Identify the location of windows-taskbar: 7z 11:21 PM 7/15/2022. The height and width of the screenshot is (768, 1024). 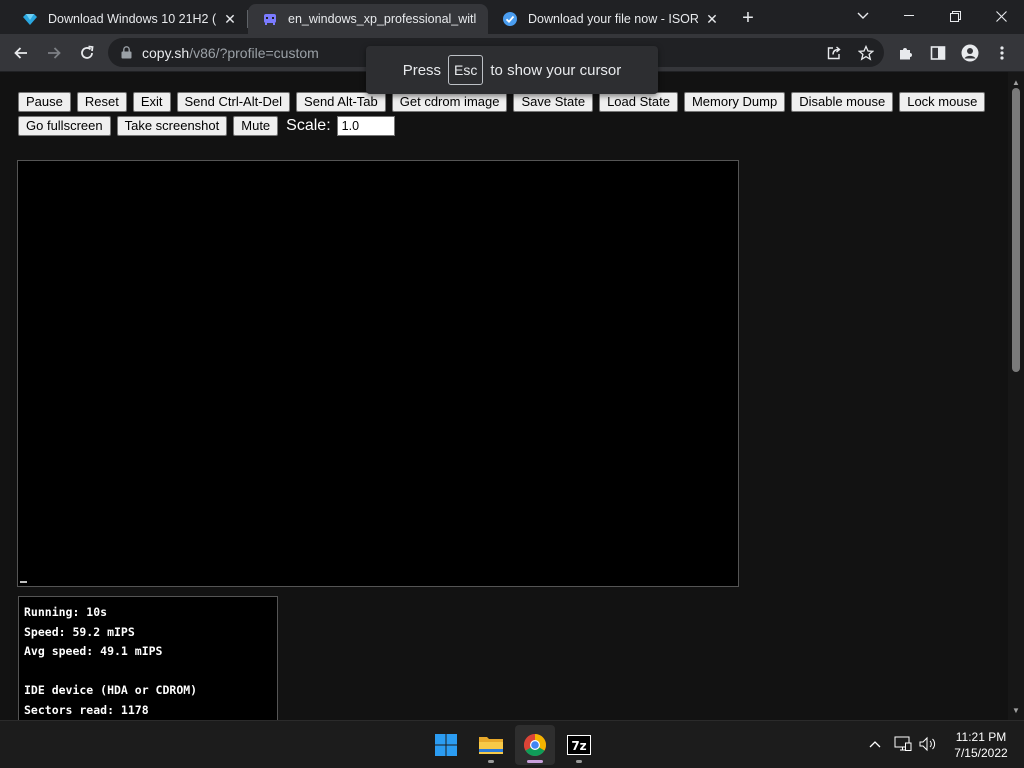
(512, 744).